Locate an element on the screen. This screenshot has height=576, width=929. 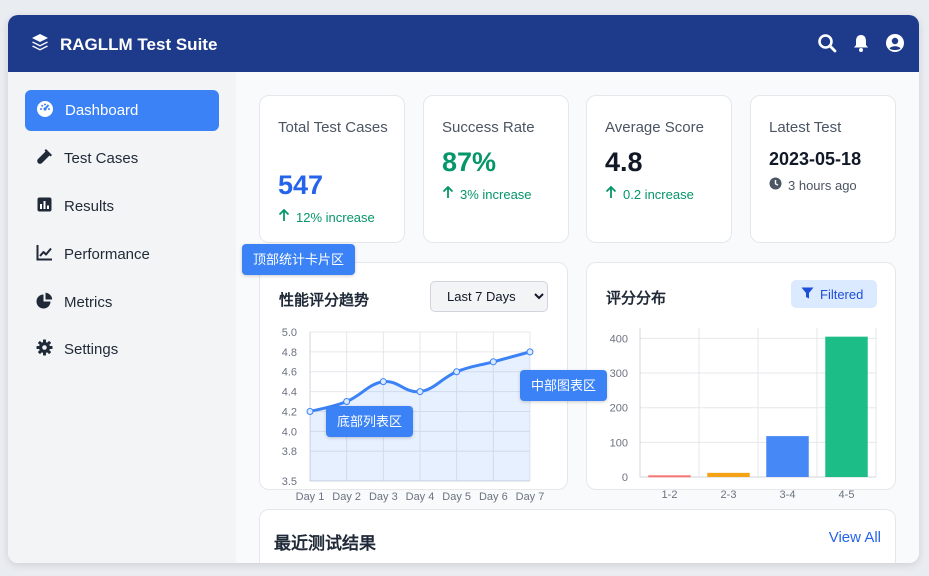
pie-chart-icon is located at coordinates (44, 302).